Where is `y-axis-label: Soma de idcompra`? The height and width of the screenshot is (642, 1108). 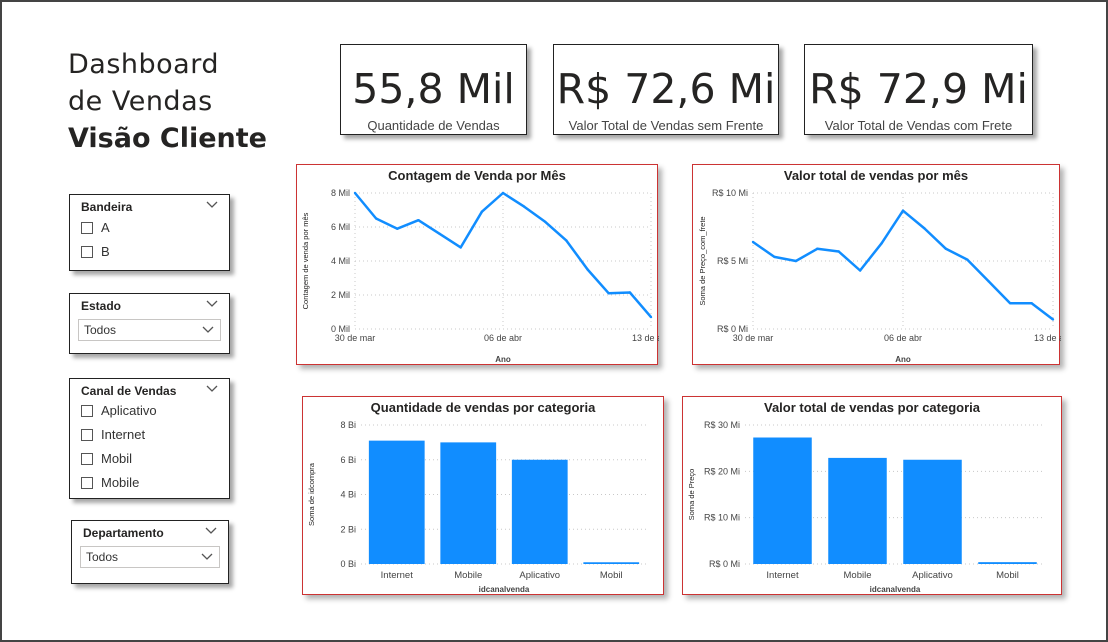
y-axis-label: Soma de idcompra is located at coordinates (311, 494).